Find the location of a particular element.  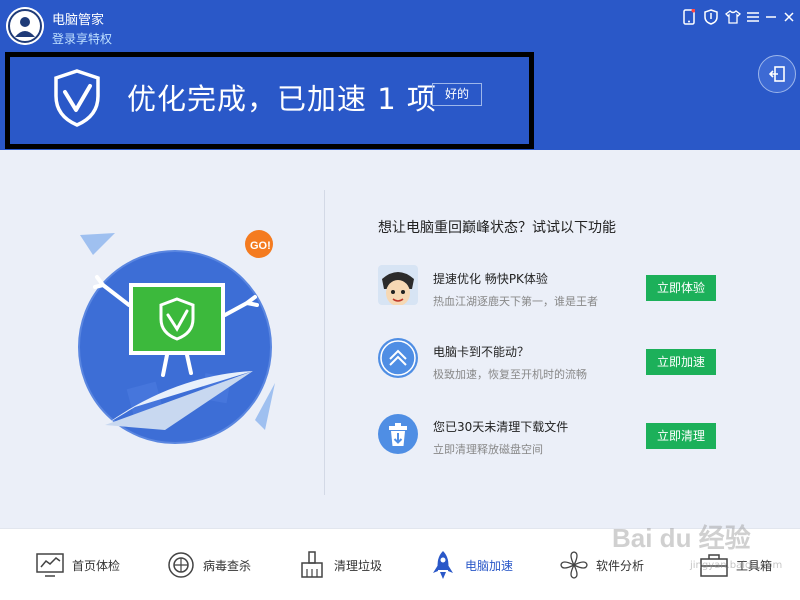

promo-title: 电脑卡到不能动？ is located at coordinates (481, 352).